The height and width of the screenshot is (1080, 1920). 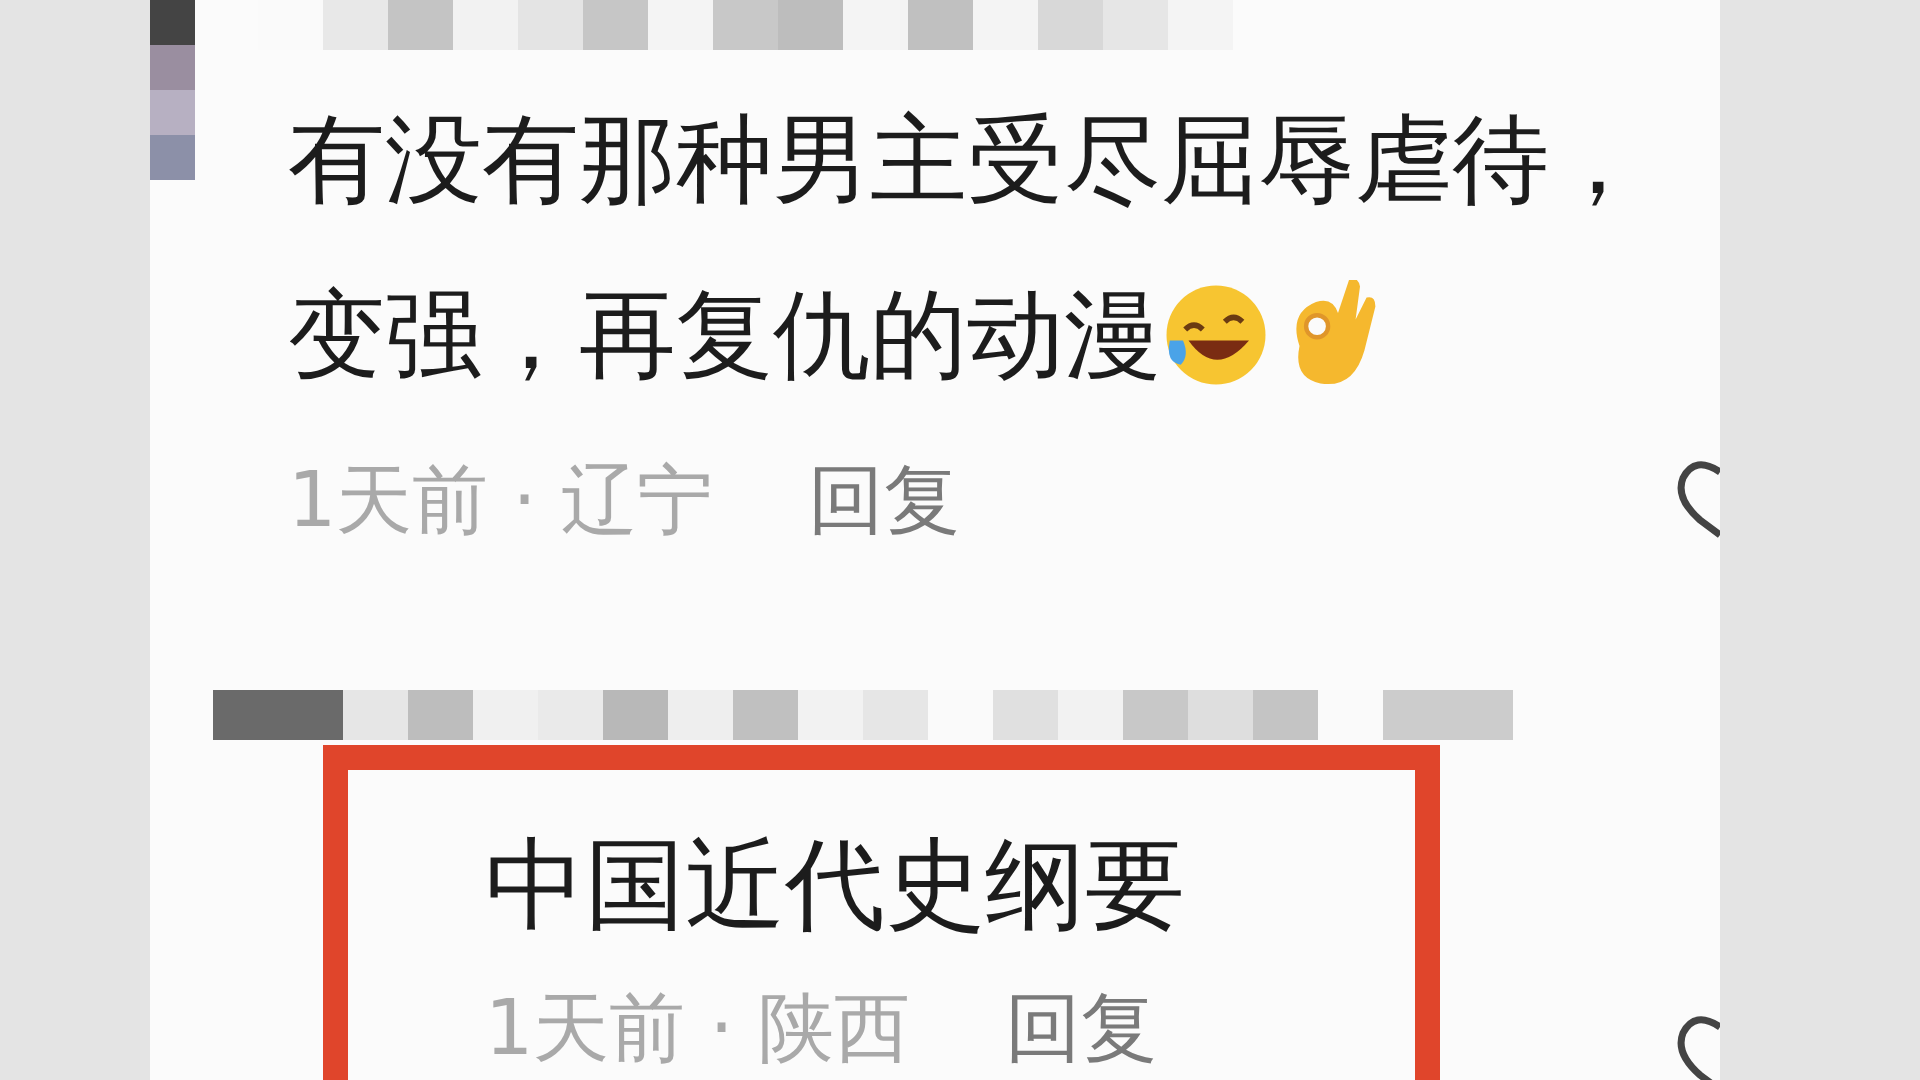 I want to click on comment-meta: 1天前 · 辽宁, so click(x=500, y=500).